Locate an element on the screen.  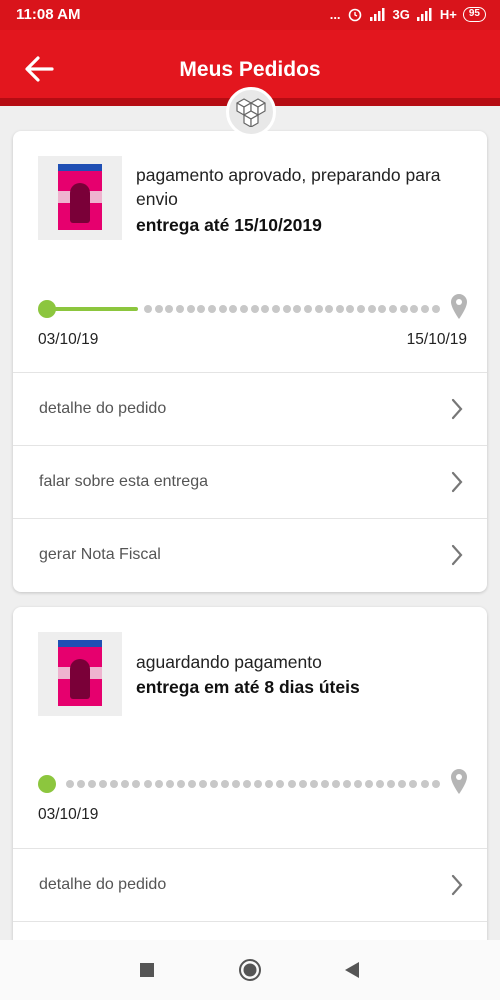
boxes-icon is located at coordinates (251, 112).